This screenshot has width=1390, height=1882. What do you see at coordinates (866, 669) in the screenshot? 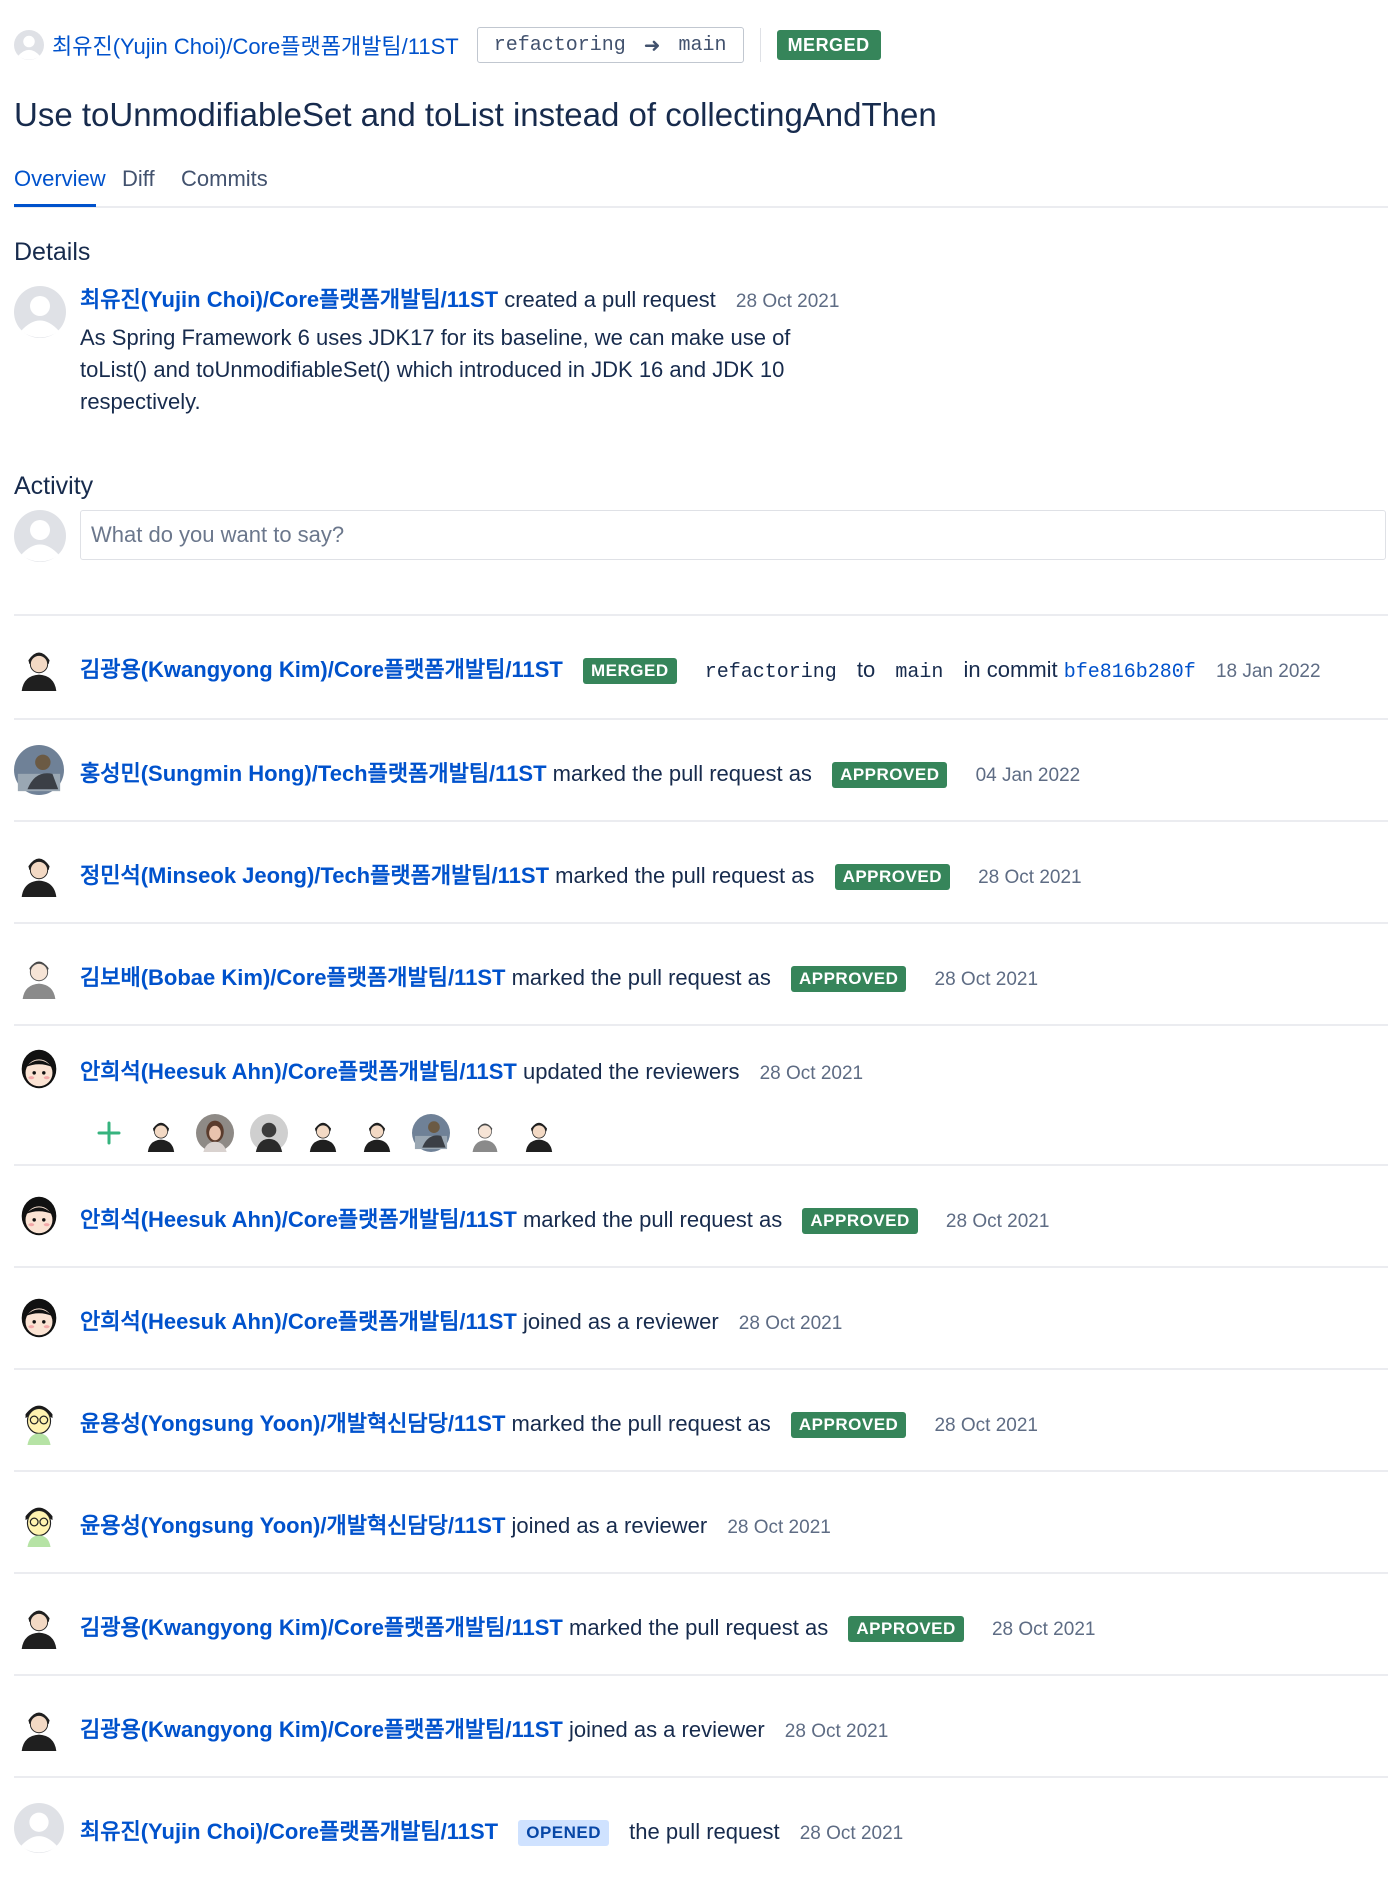
I see `to-word: to` at bounding box center [866, 669].